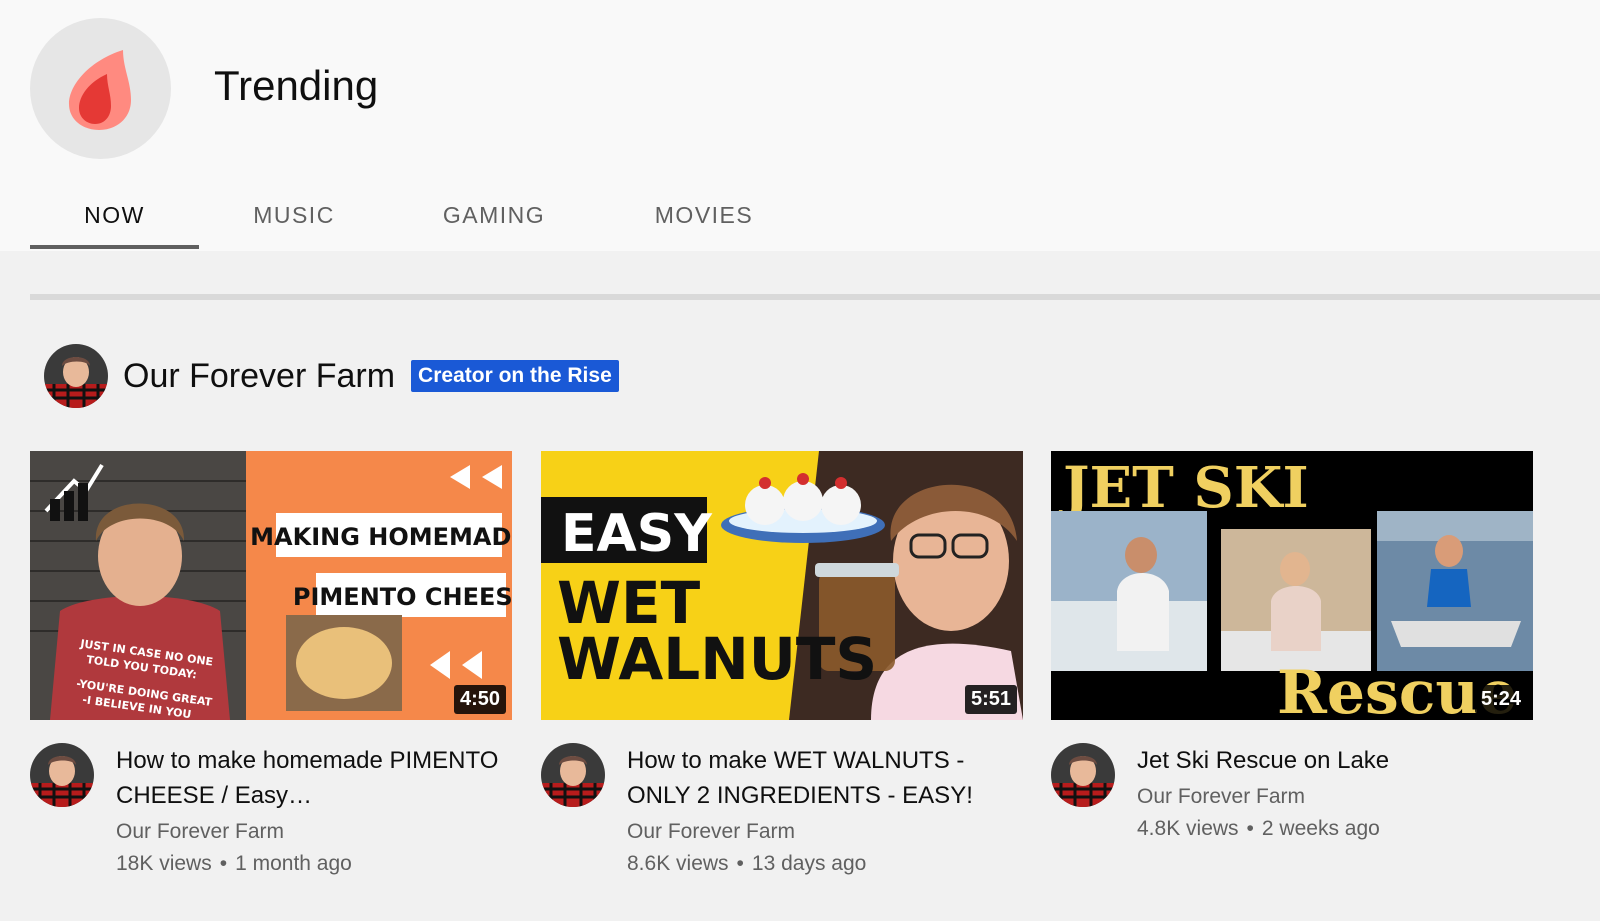 The image size is (1600, 921). What do you see at coordinates (234, 864) in the screenshot?
I see `video-stats: 18K views • 1 month ago` at bounding box center [234, 864].